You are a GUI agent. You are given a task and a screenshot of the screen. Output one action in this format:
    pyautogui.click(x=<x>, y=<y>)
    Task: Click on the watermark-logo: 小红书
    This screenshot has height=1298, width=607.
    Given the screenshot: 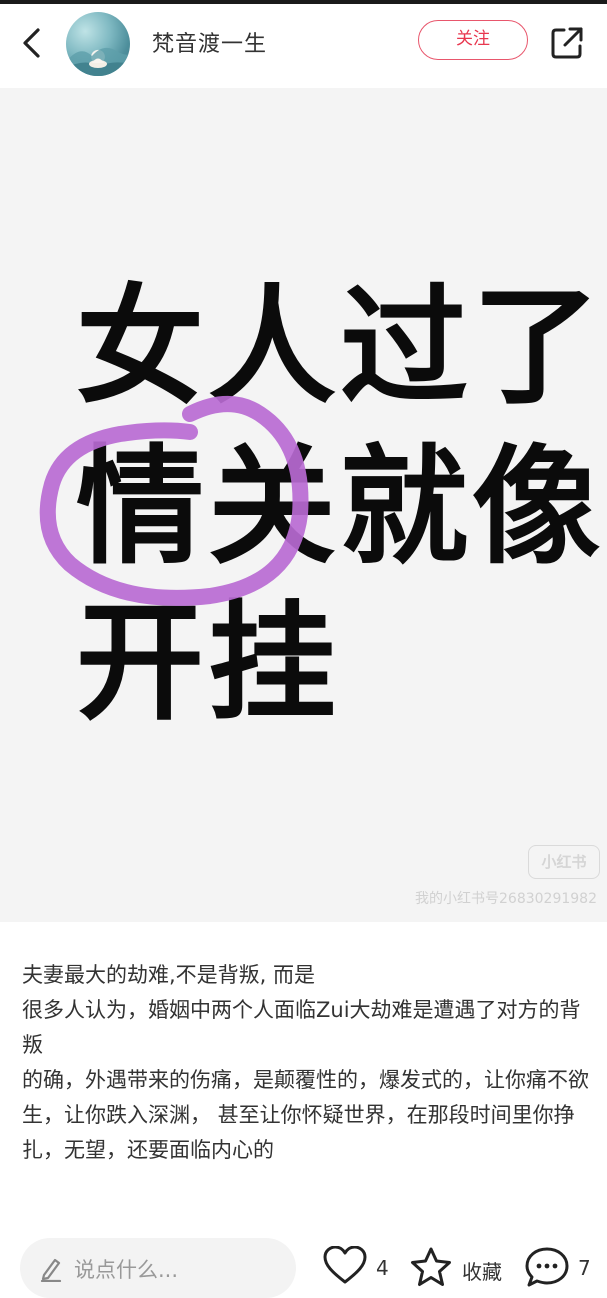 What is the action you would take?
    pyautogui.click(x=564, y=862)
    